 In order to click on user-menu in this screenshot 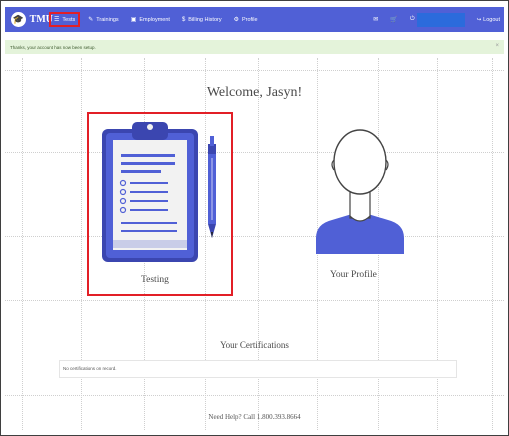, I will do `click(440, 19)`.